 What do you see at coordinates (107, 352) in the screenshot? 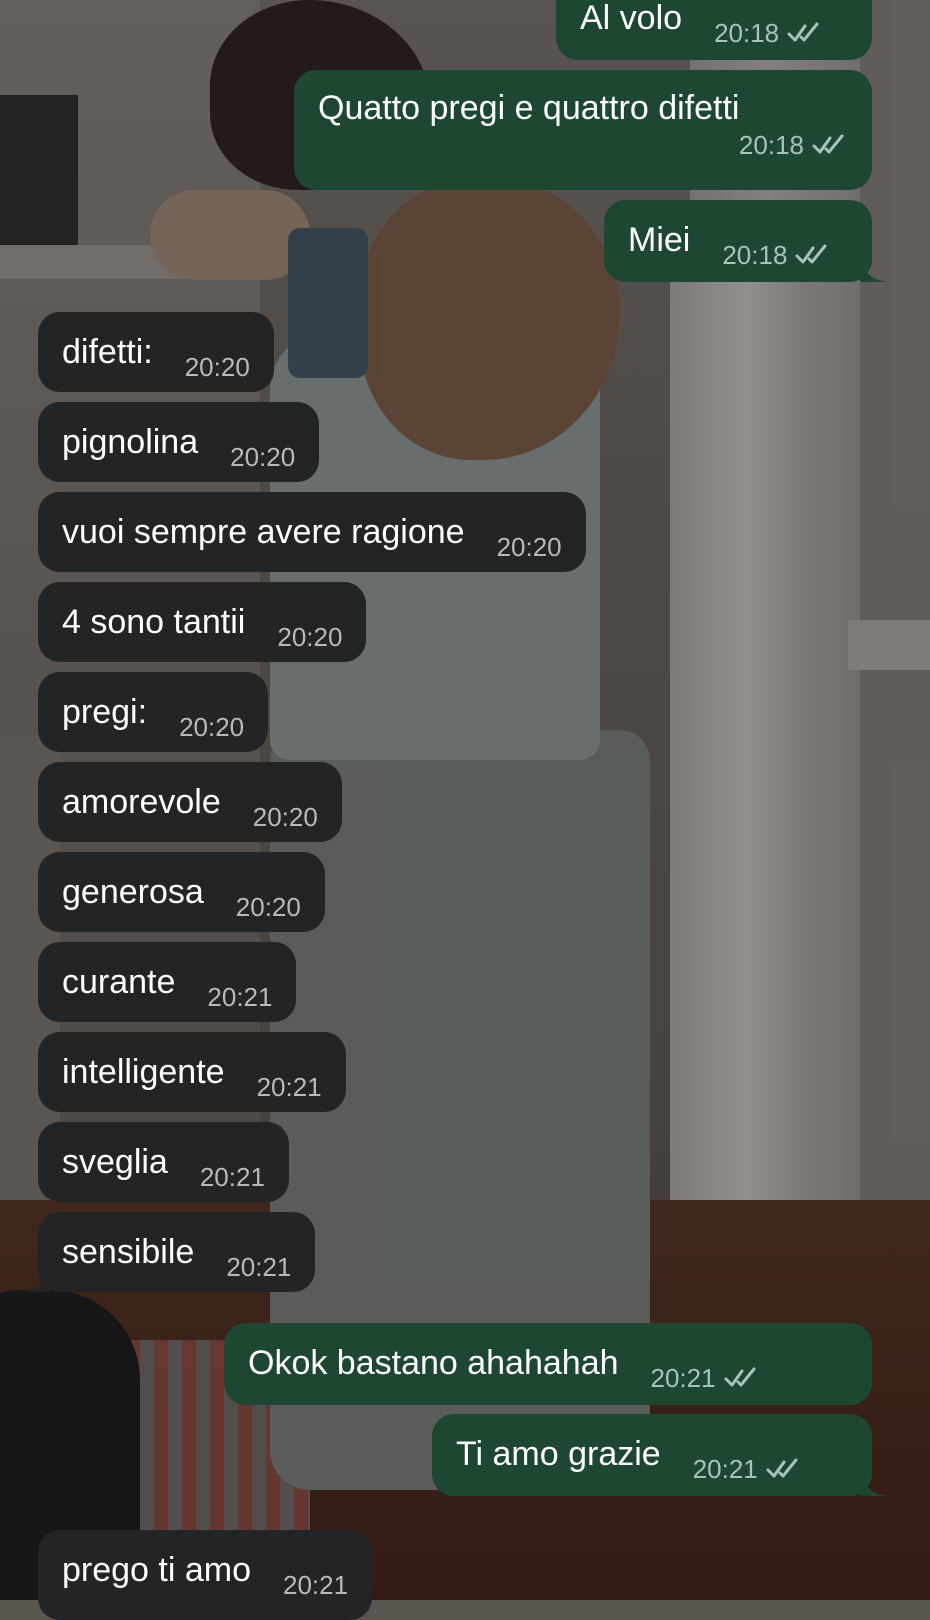
I see `message-text: difetti:` at bounding box center [107, 352].